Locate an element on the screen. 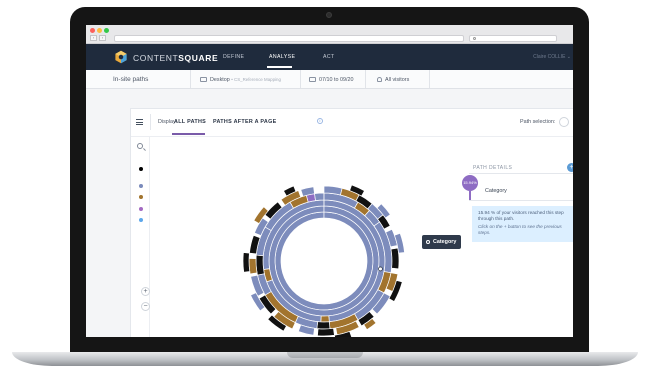 The height and width of the screenshot is (370, 650). path-selection-toggle is located at coordinates (564, 122).